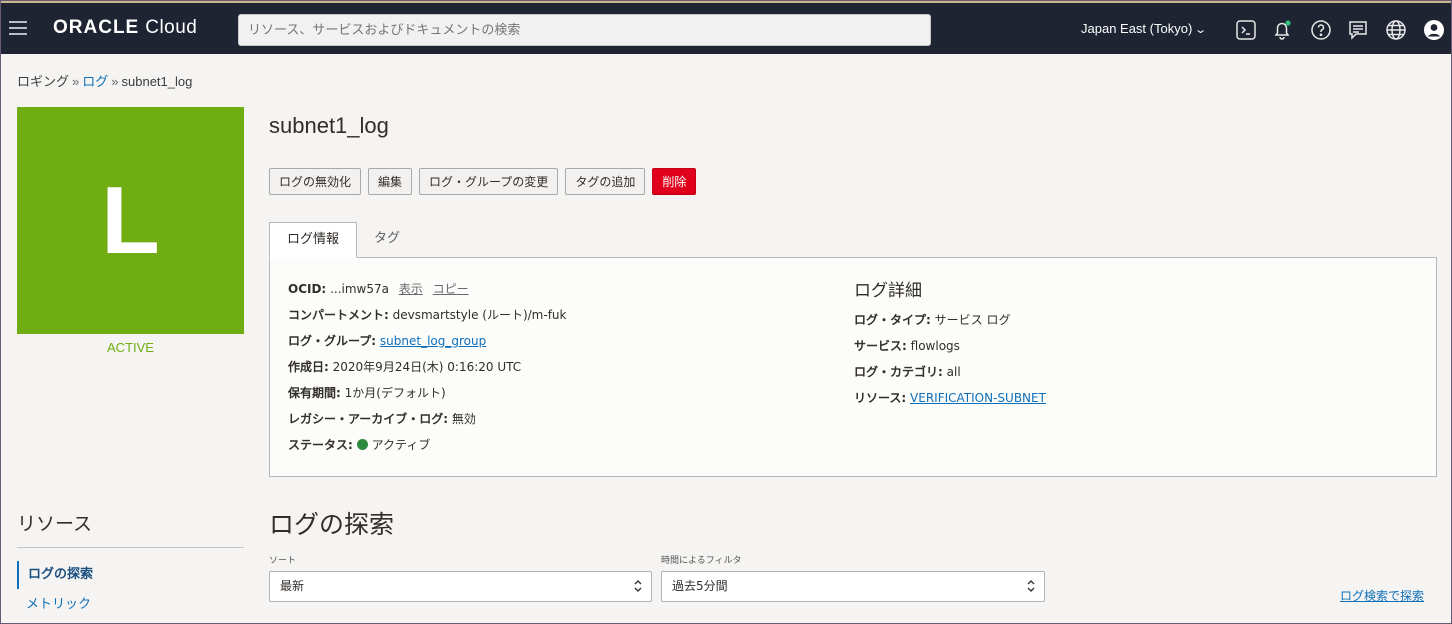 The width and height of the screenshot is (1452, 624). Describe the element at coordinates (898, 372) in the screenshot. I see `log-category-label: ログ・カテゴリ:` at that location.